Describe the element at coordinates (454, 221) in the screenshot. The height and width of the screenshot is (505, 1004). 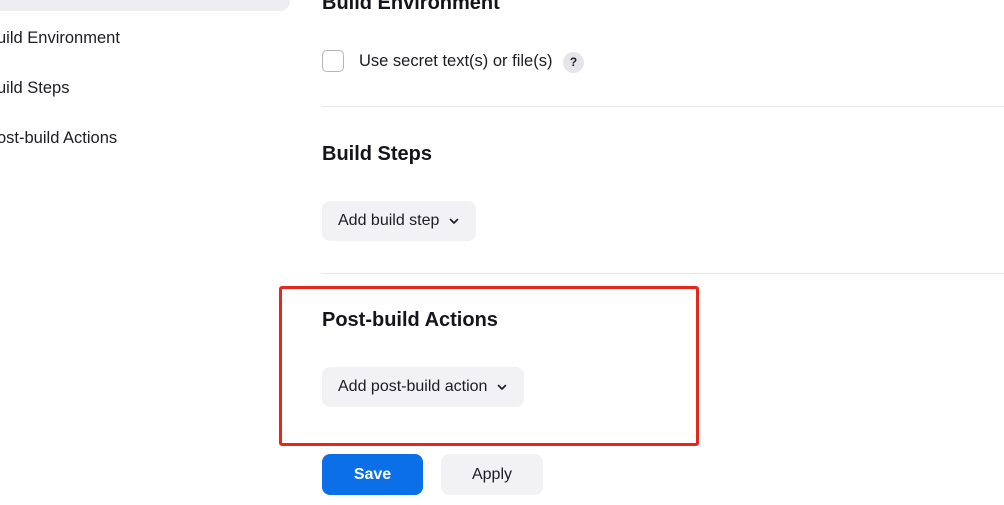
I see `chevron-down-icon` at that location.